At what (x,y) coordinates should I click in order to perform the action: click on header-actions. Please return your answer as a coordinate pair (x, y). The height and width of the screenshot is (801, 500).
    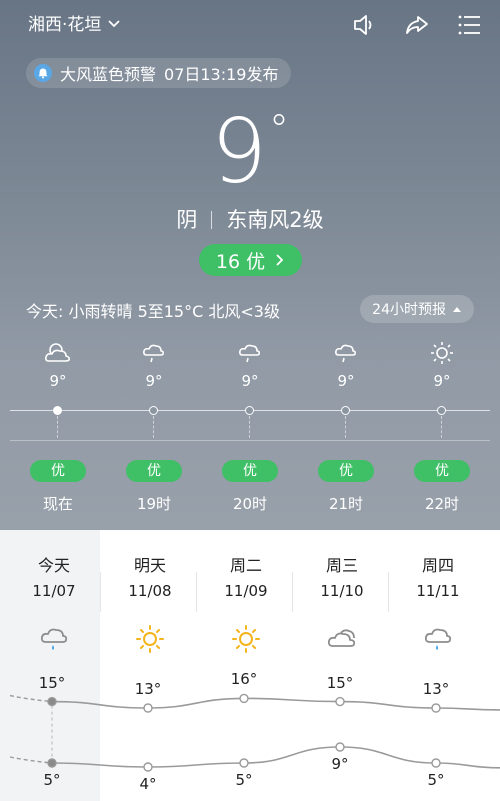
    Looking at the image, I should click on (417, 25).